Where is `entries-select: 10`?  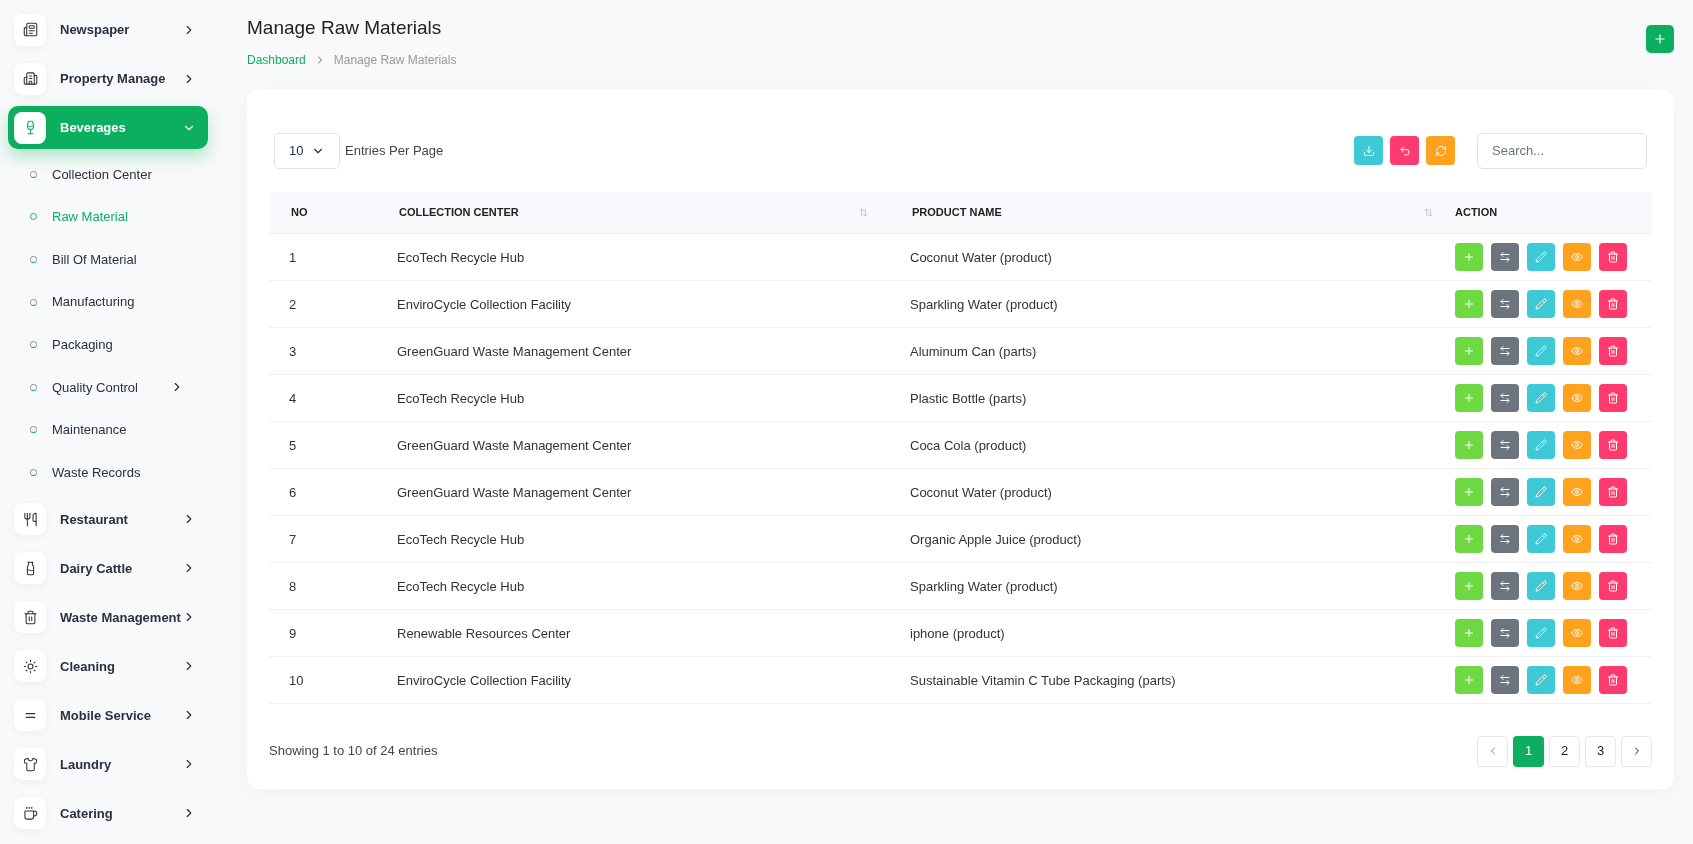
entries-select: 10 is located at coordinates (307, 150).